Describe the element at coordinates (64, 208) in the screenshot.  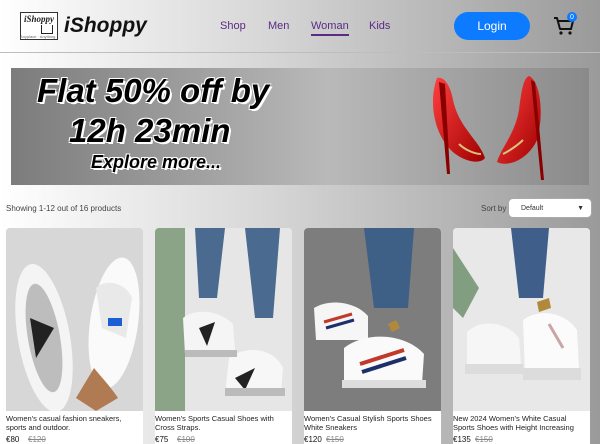
I see `results-count: Showing 1-12 out of 16 products` at that location.